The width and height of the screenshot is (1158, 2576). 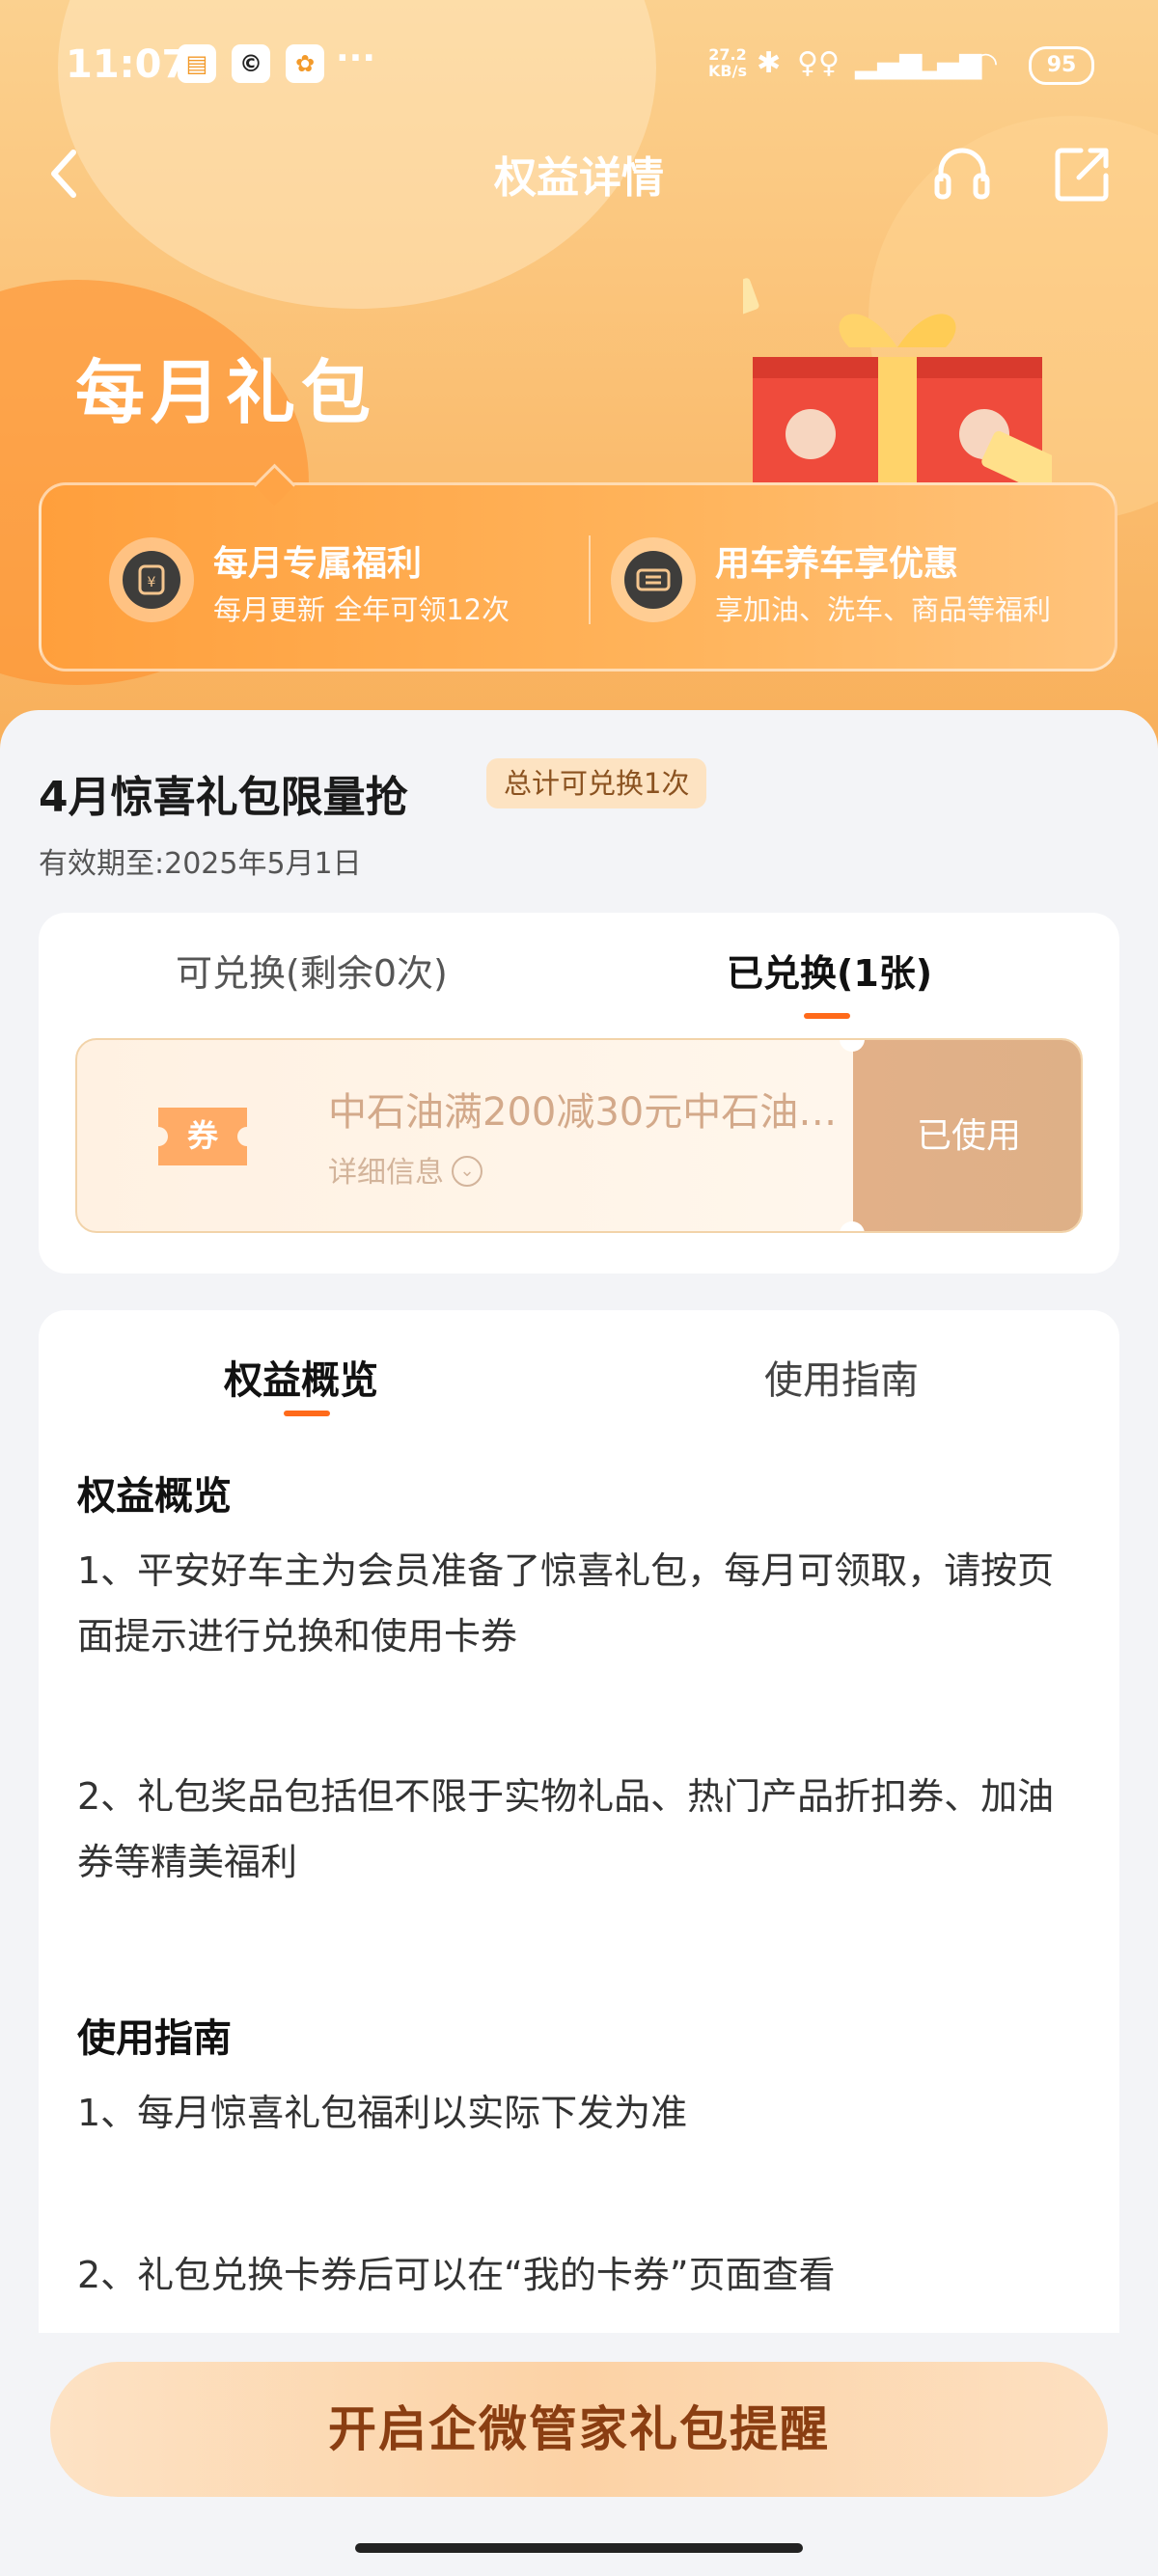 What do you see at coordinates (579, 2430) in the screenshot?
I see `enable-reminder-button: 开启企微管家礼包提醒` at bounding box center [579, 2430].